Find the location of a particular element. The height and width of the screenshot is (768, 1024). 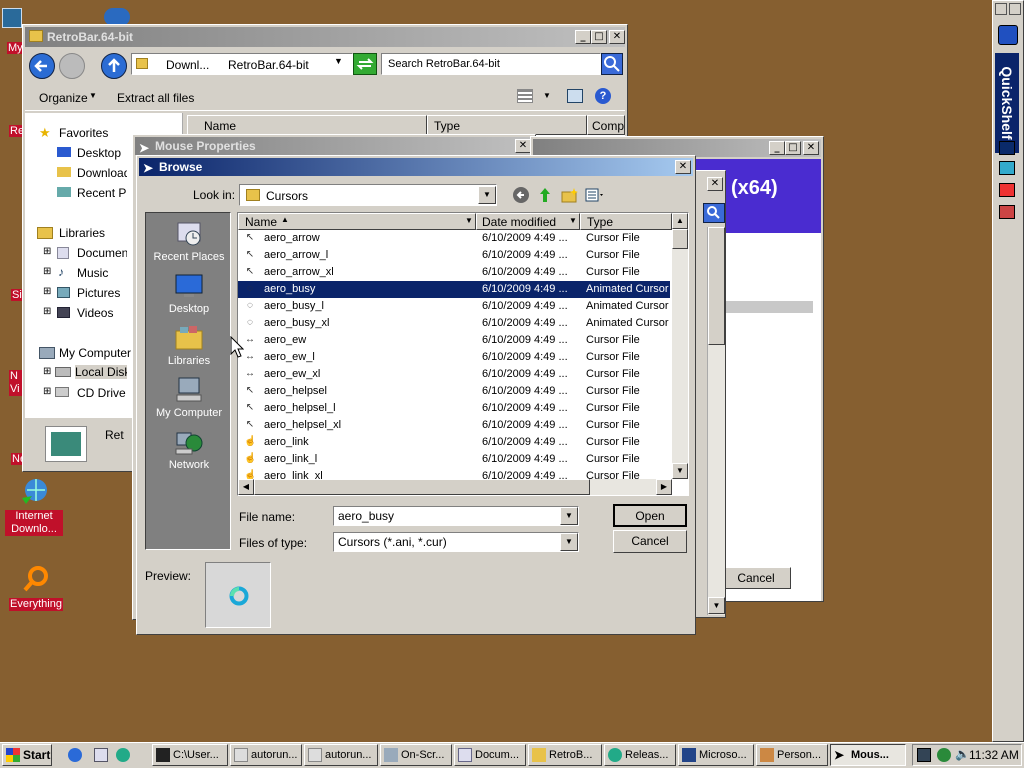

up-folder-button is located at coordinates (545, 195).